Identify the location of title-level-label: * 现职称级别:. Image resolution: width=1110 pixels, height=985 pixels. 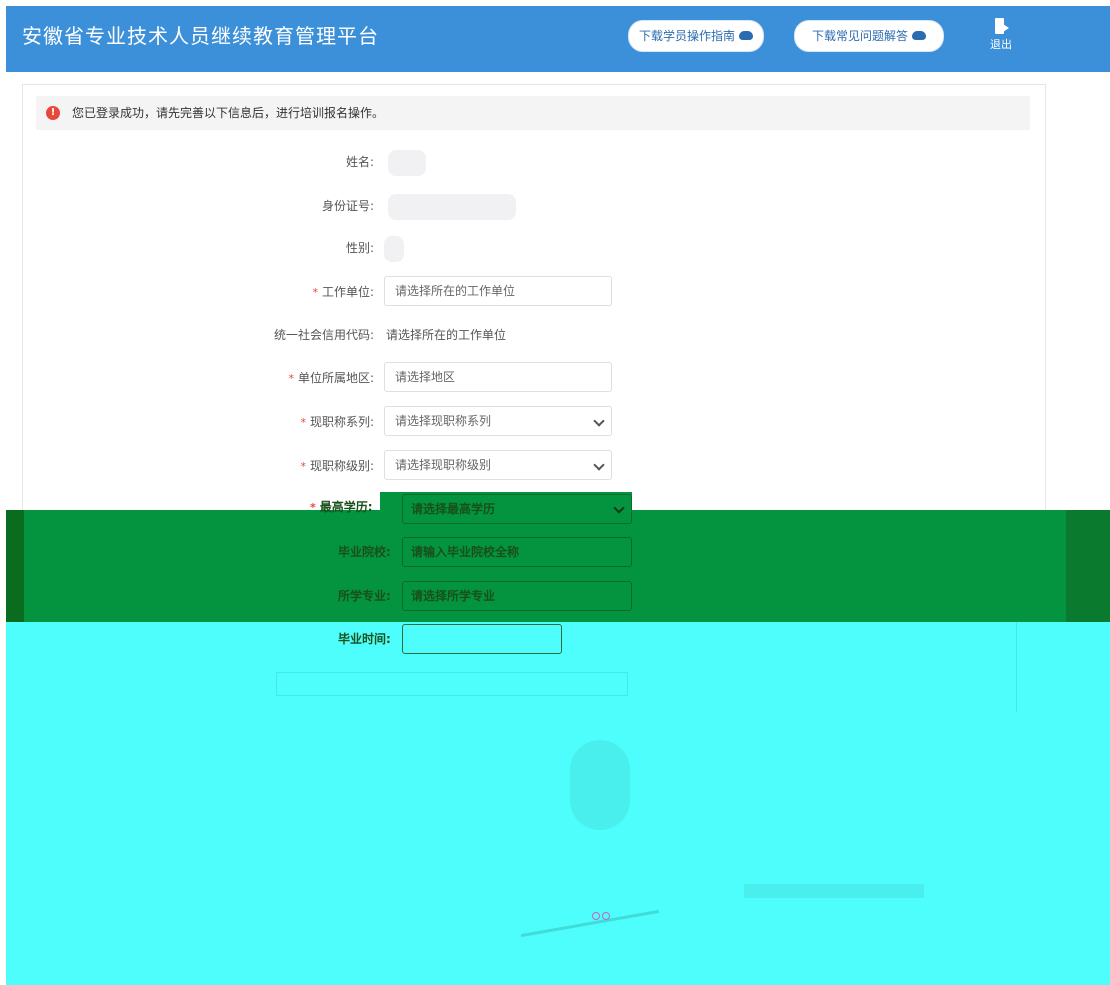
(337, 466).